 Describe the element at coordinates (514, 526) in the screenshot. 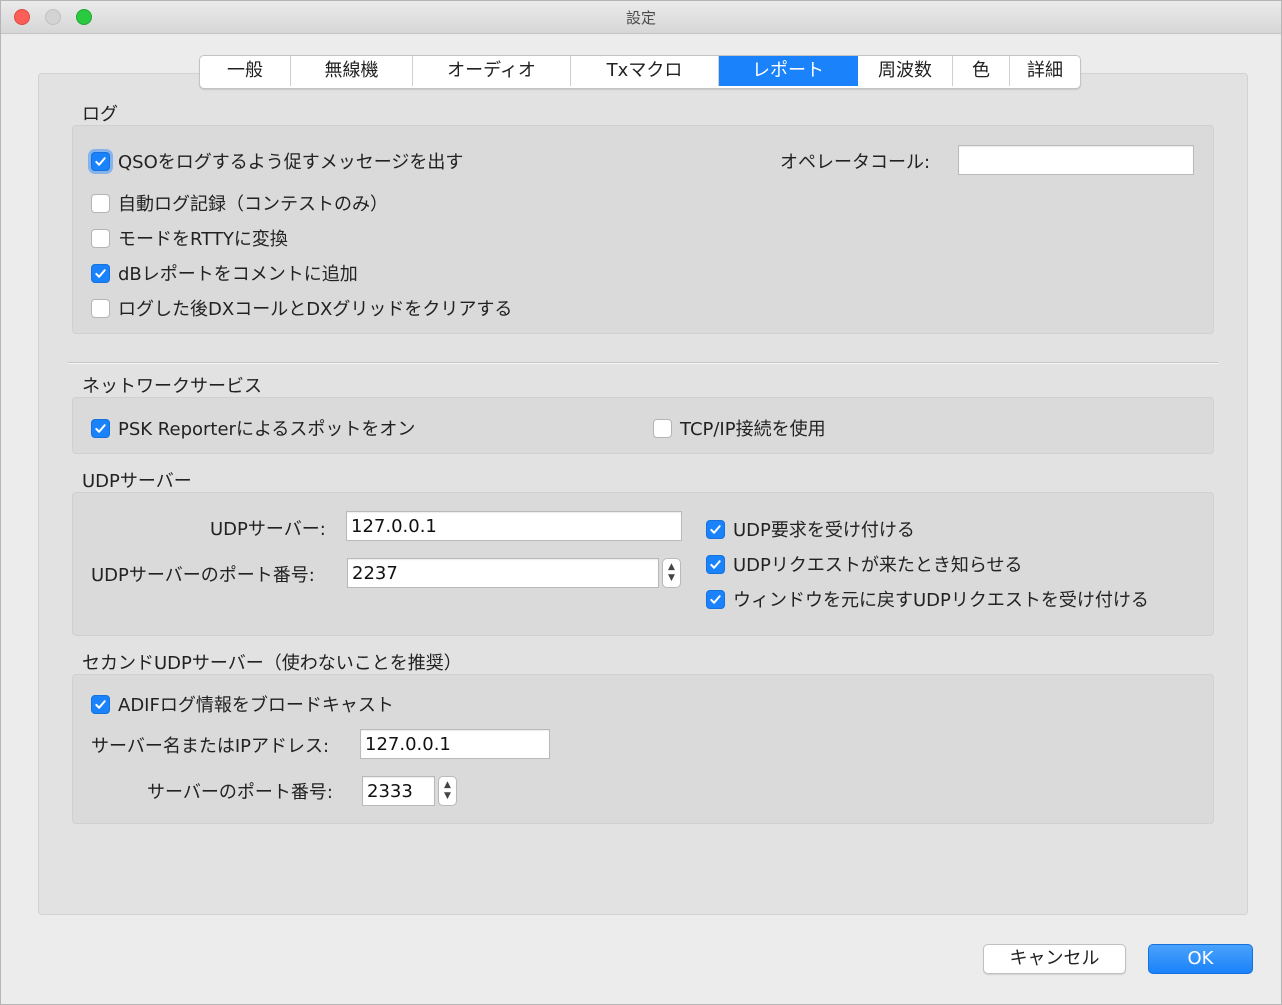

I see `udp-server-field` at that location.